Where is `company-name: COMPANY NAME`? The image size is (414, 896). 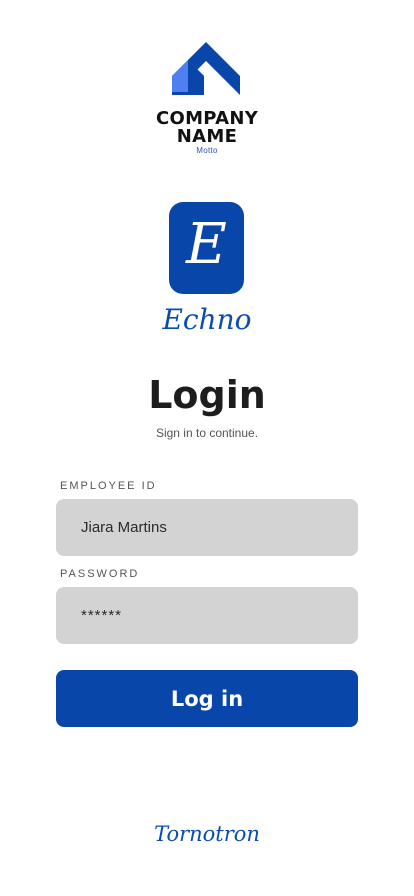 company-name: COMPANY NAME is located at coordinates (207, 128).